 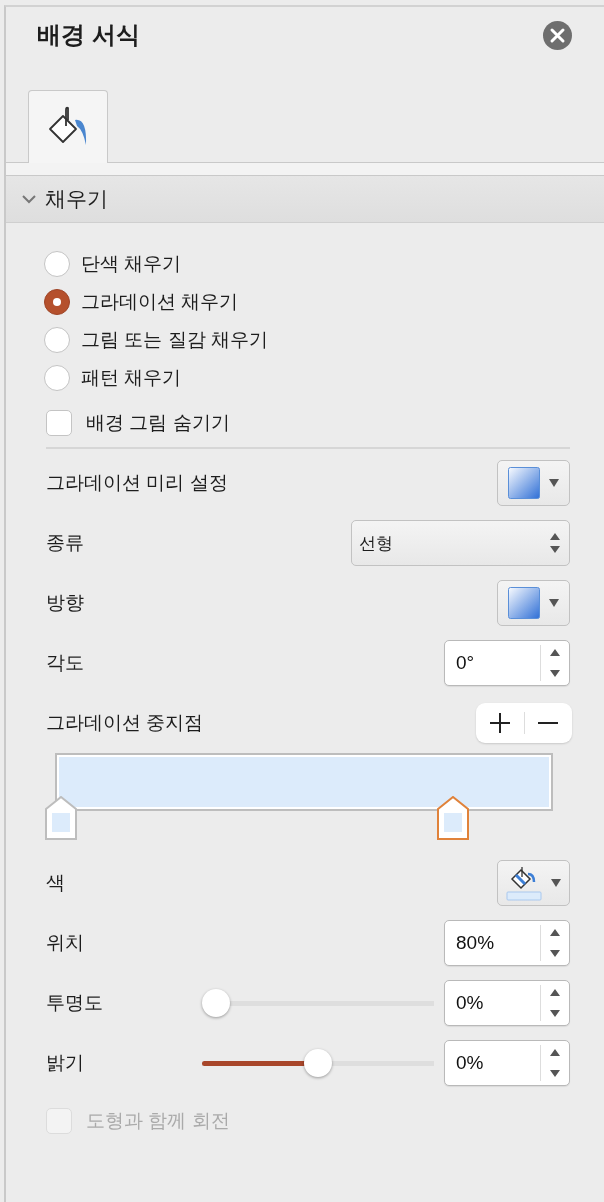 I want to click on radio-label: 단색 채우기, so click(x=131, y=264).